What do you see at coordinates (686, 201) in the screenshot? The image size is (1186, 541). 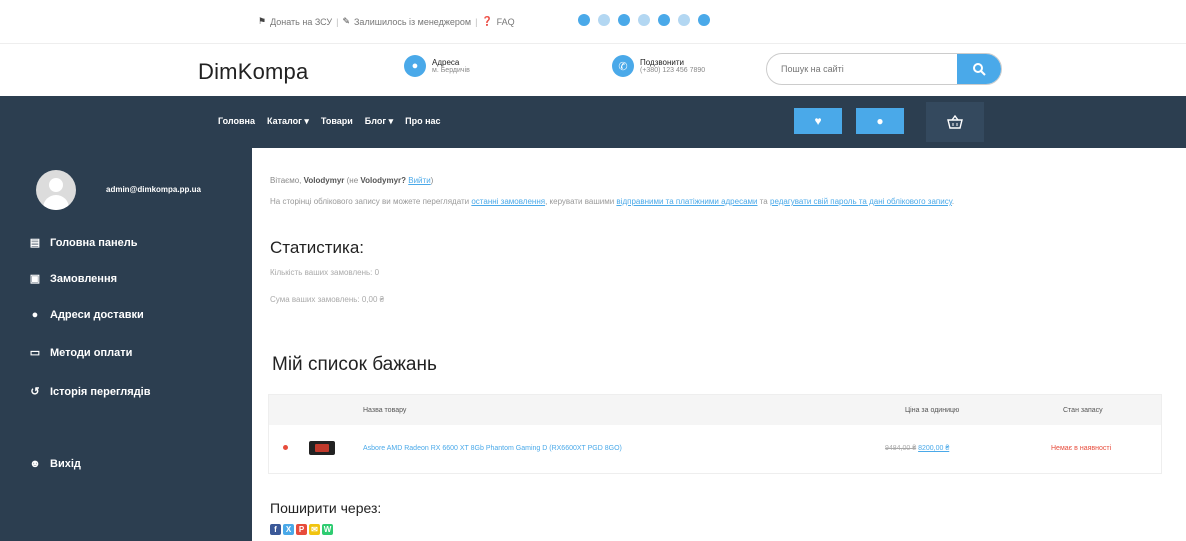 I see `addresses-link: відправними та платіжними адресами` at bounding box center [686, 201].